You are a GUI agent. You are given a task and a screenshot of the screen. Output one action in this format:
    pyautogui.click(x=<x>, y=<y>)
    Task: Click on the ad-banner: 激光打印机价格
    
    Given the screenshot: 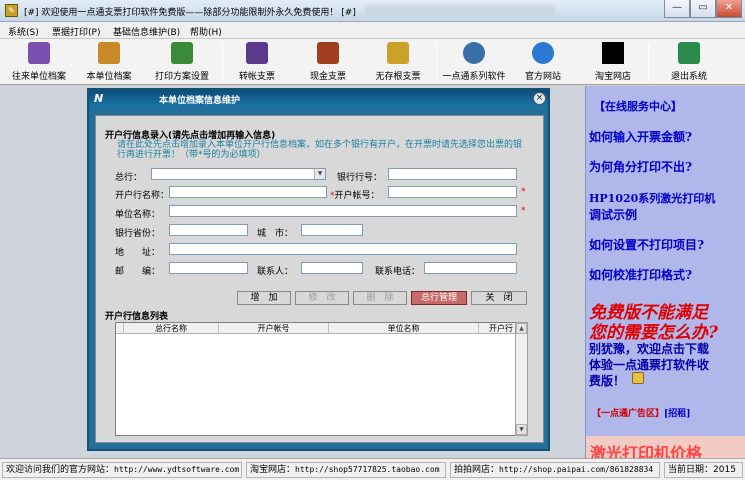 What is the action you would take?
    pyautogui.click(x=665, y=447)
    